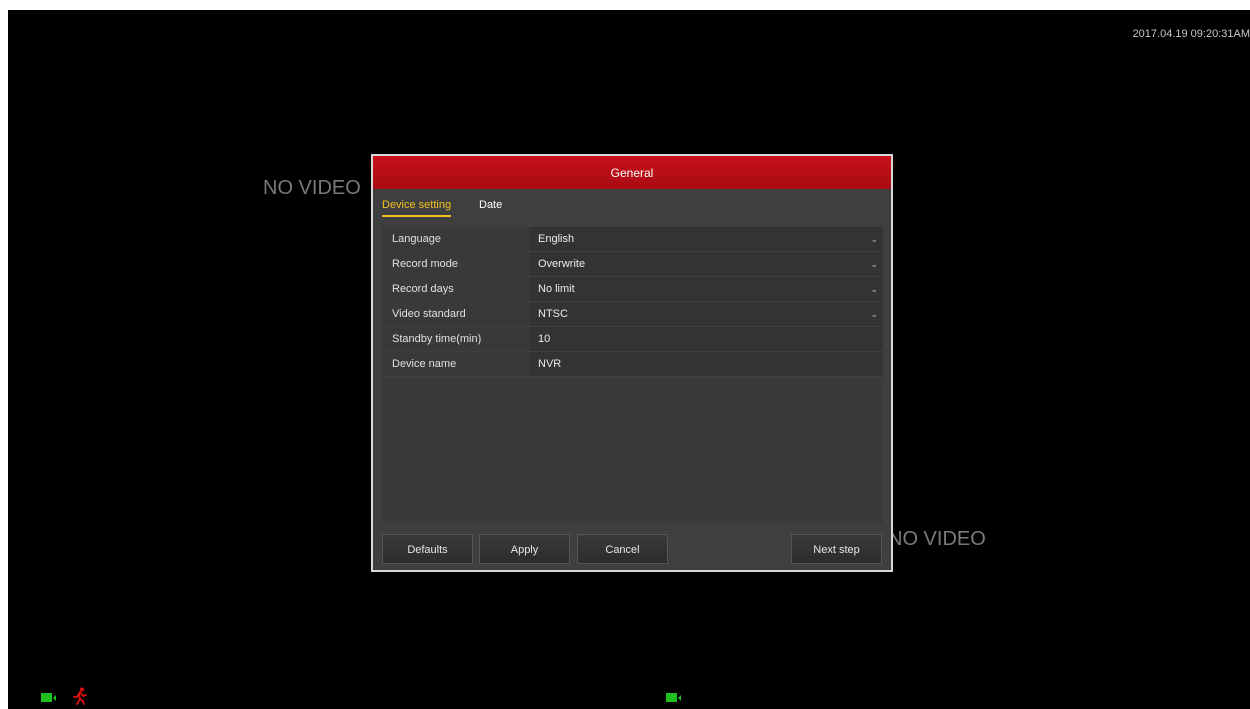 Image resolution: width=1250 pixels, height=709 pixels. What do you see at coordinates (556, 289) in the screenshot?
I see `select-value: No limit` at bounding box center [556, 289].